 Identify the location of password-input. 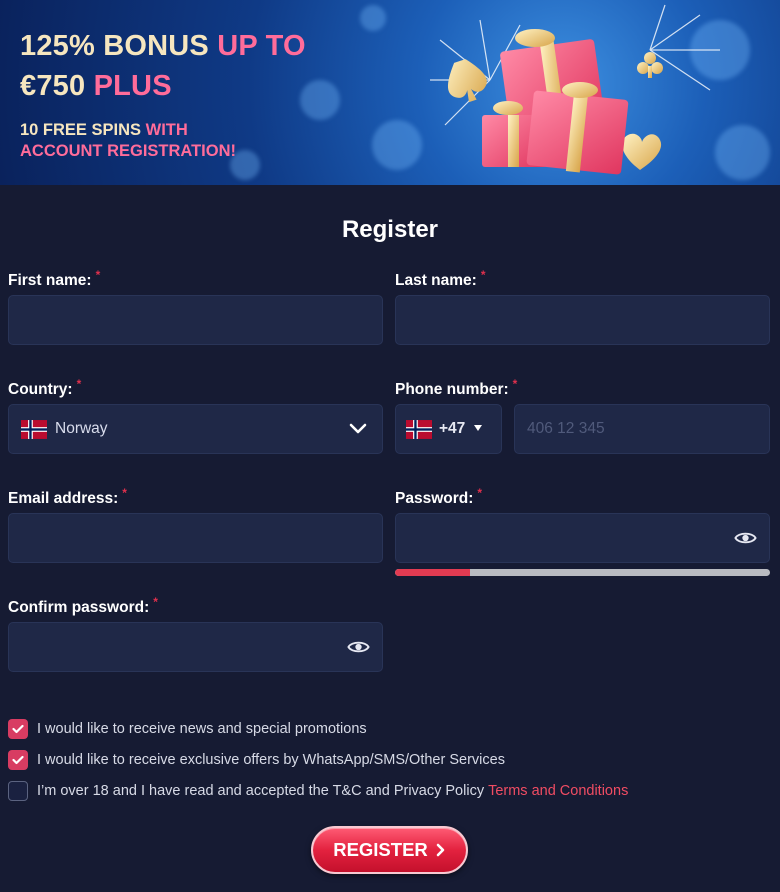
(582, 538).